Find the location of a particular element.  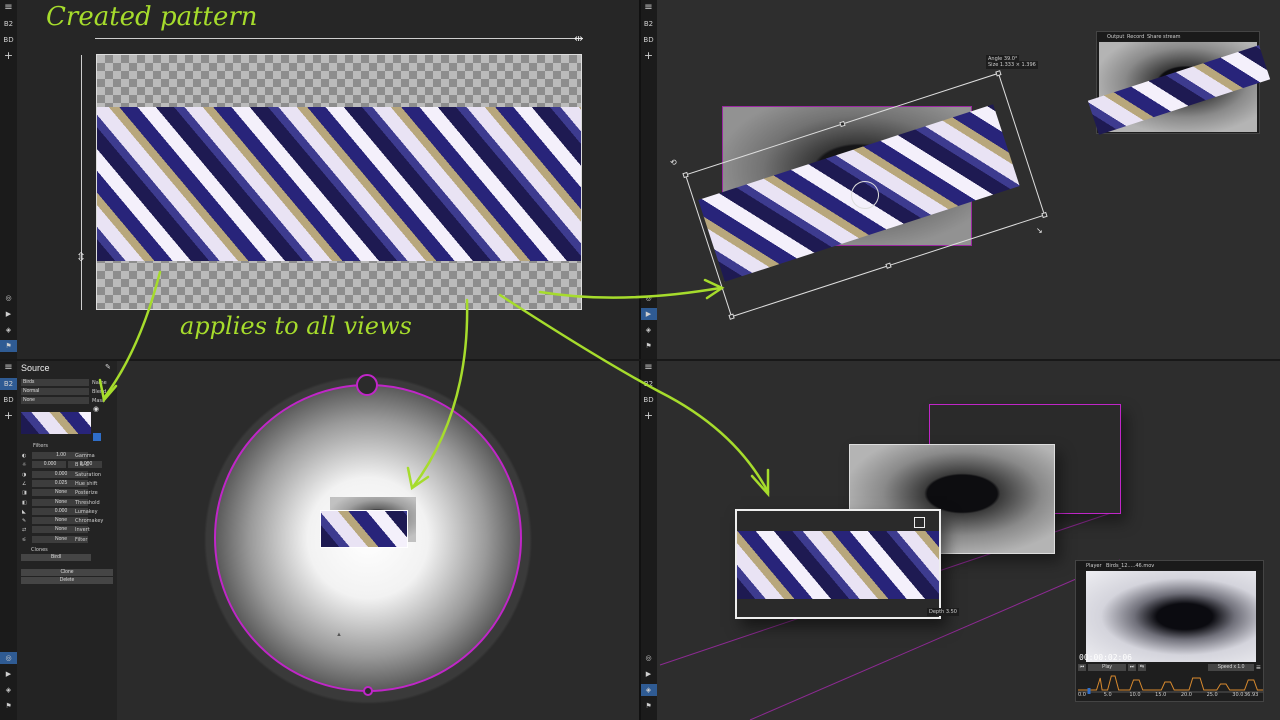

timeline-ticks: 0.0 5.0 10.0 15.0 20.0 25.0 30.0 36.93 is located at coordinates (1170, 696).